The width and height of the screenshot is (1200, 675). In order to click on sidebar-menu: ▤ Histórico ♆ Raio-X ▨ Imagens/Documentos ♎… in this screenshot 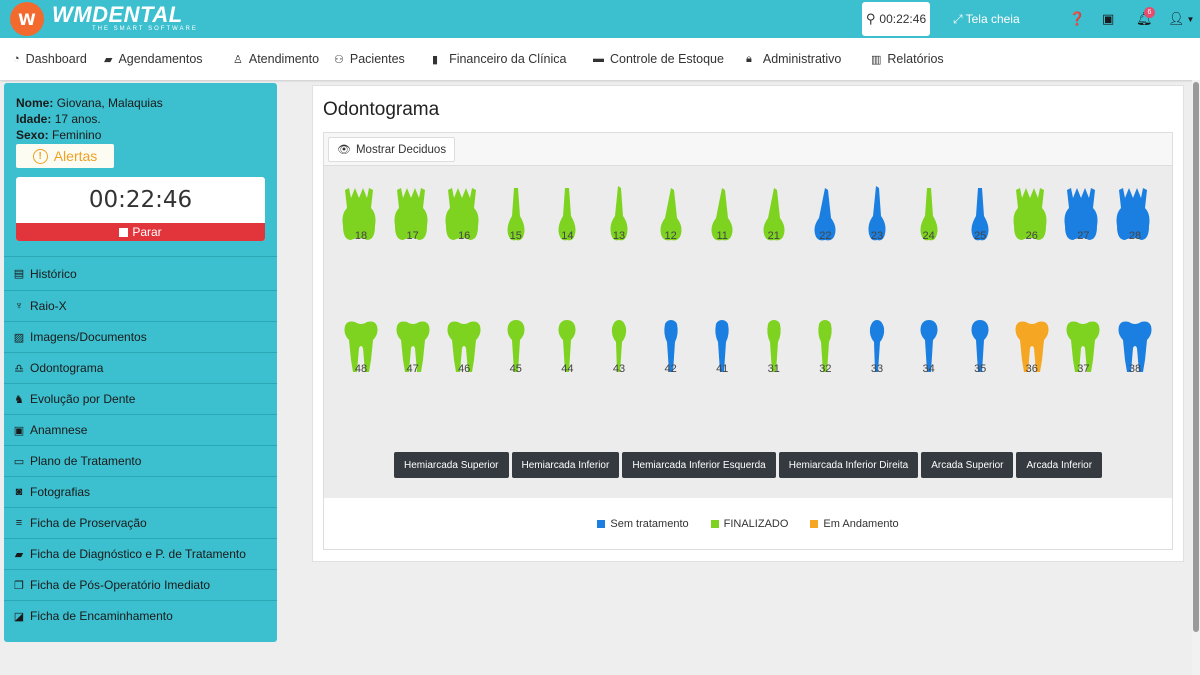, I will do `click(140, 443)`.